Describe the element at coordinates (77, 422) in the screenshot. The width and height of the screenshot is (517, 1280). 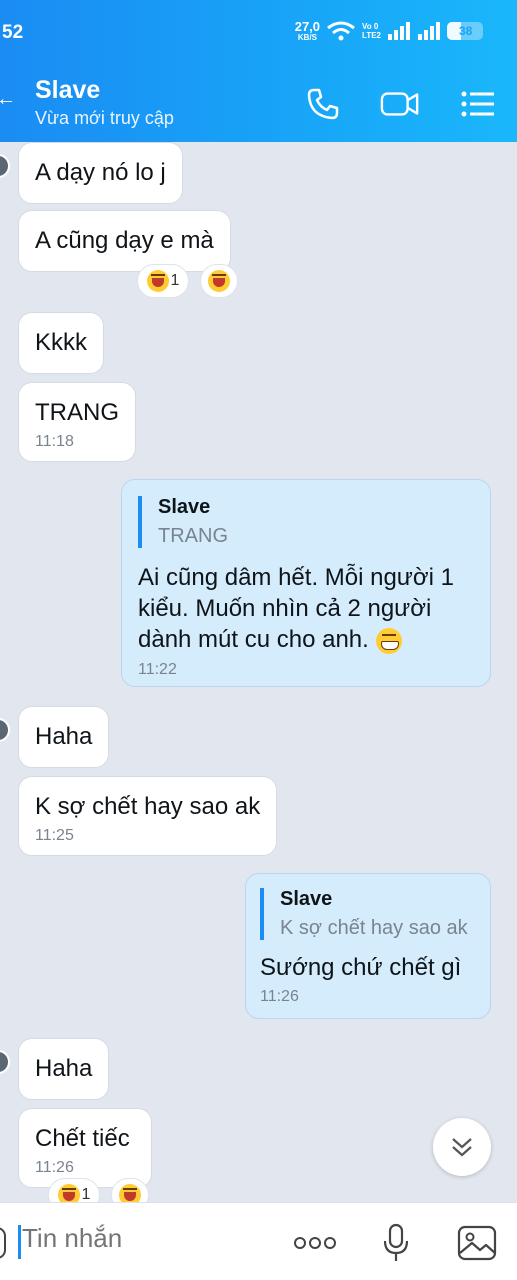
I see `message-incoming: TRANG 11:18` at that location.